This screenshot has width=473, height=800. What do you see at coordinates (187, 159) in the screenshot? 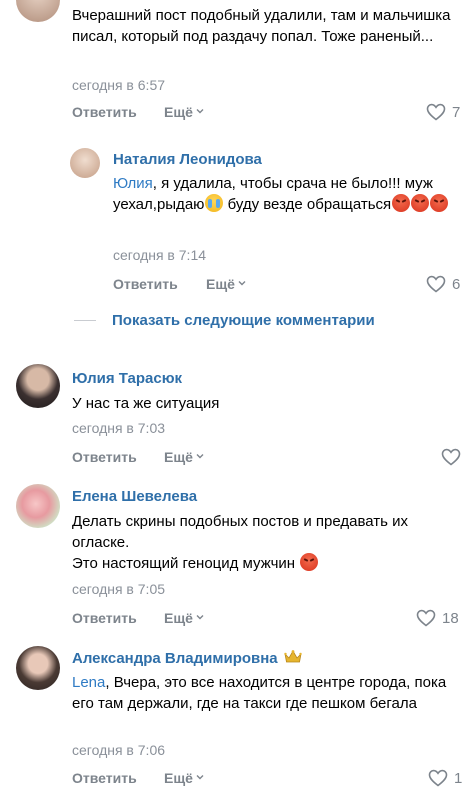
I see `comment-author: Наталия Леонидова` at bounding box center [187, 159].